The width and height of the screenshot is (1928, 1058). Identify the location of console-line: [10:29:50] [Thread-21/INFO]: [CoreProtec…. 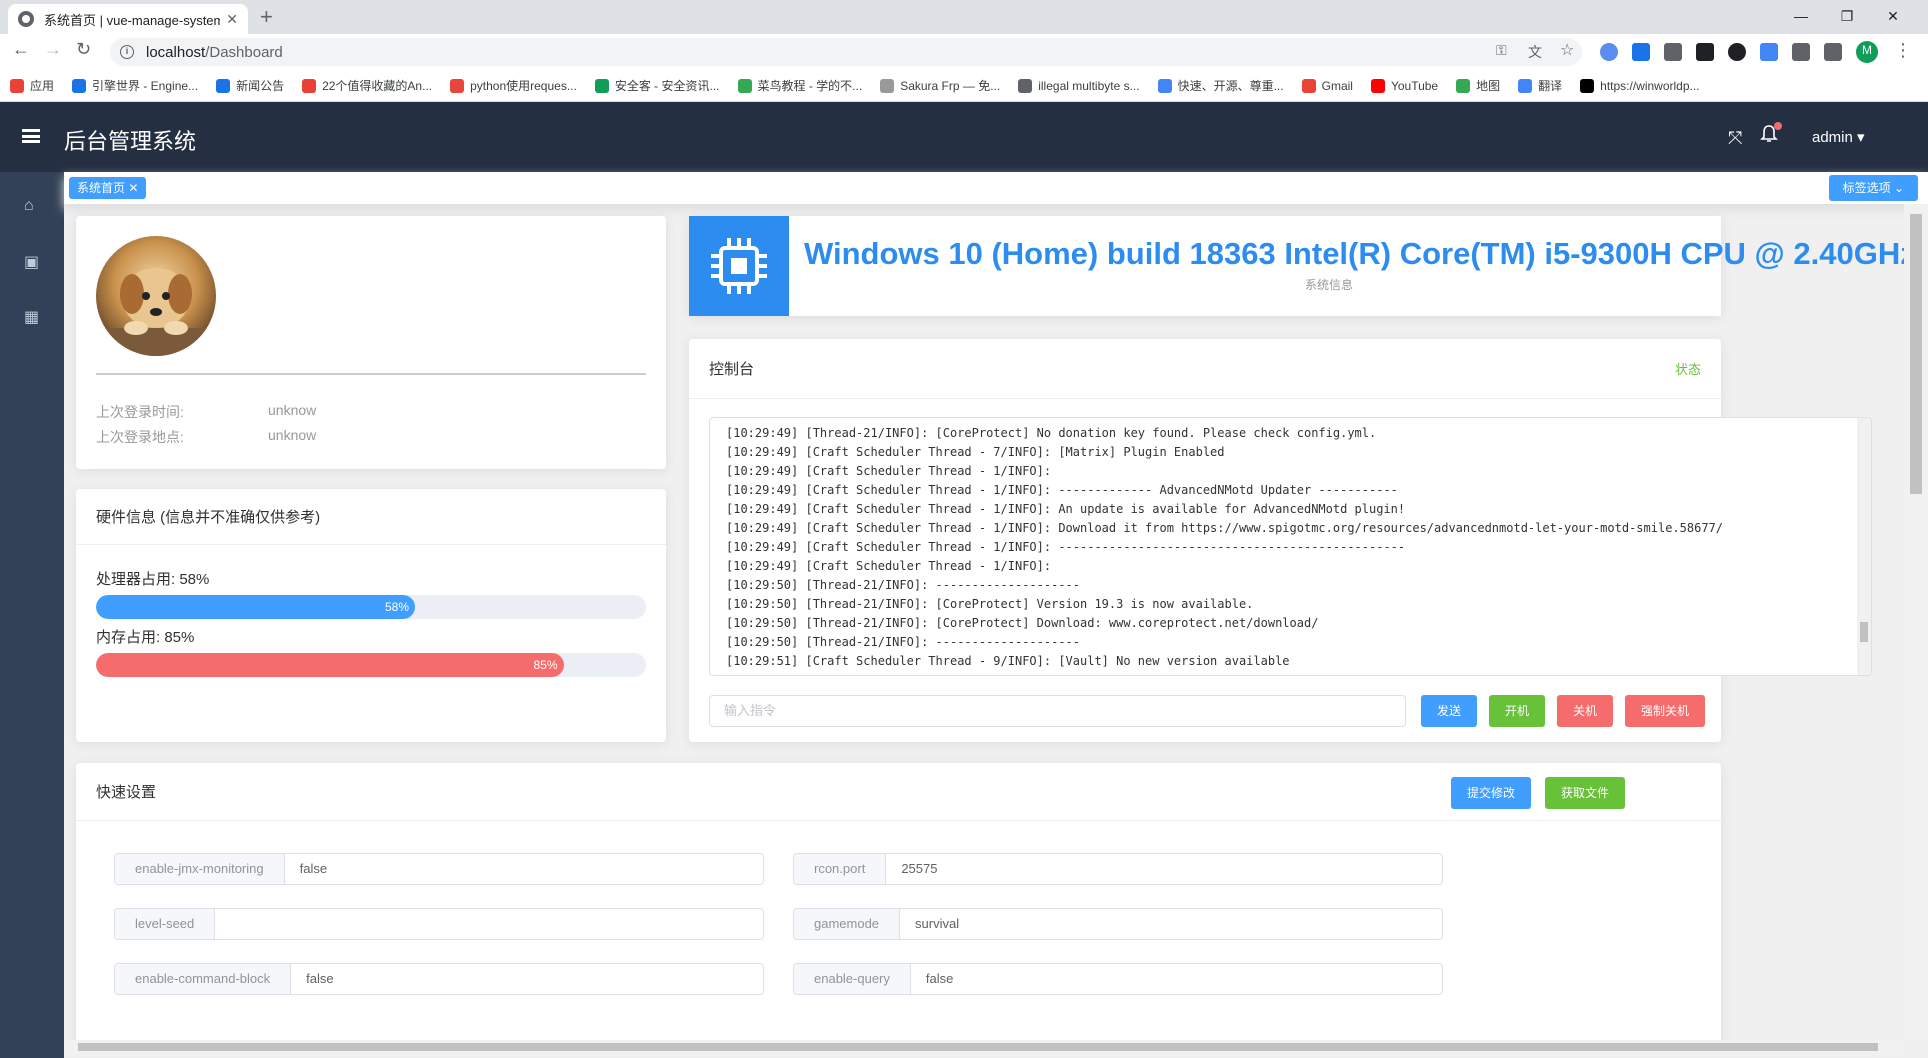
(1022, 623).